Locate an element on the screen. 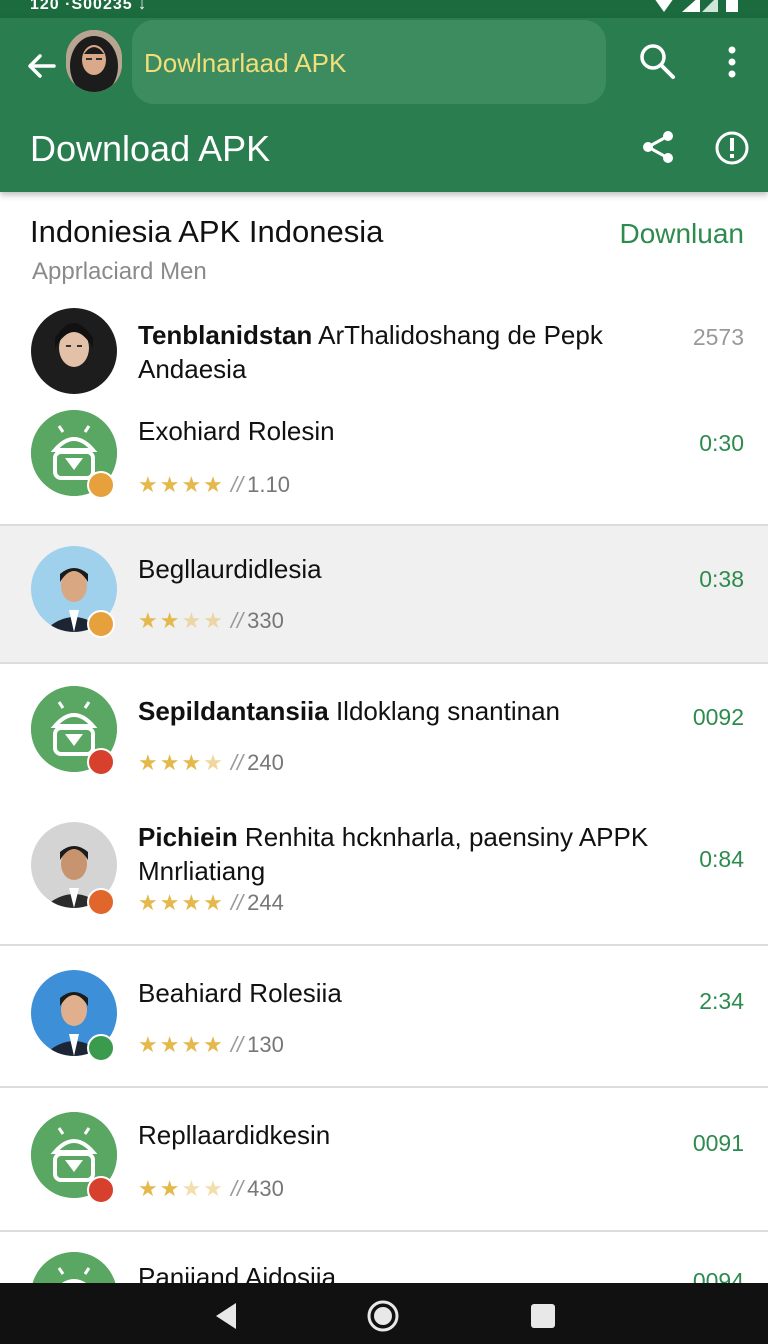  item-name: Panijand Aidosiia is located at coordinates (237, 1272).